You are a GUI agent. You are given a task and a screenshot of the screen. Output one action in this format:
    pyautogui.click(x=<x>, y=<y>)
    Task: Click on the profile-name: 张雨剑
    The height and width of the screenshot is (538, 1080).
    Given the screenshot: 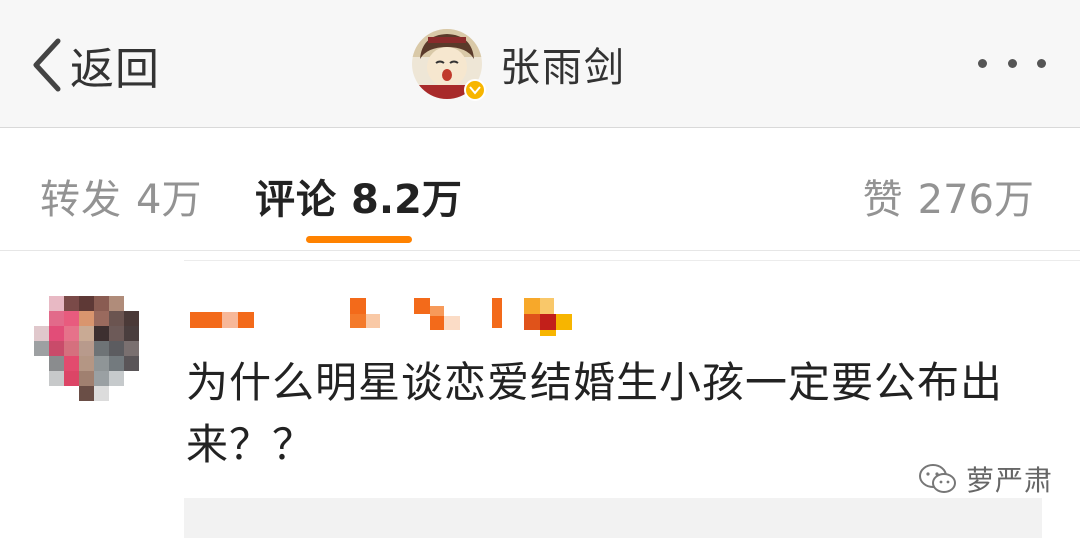 What is the action you would take?
    pyautogui.click(x=563, y=64)
    